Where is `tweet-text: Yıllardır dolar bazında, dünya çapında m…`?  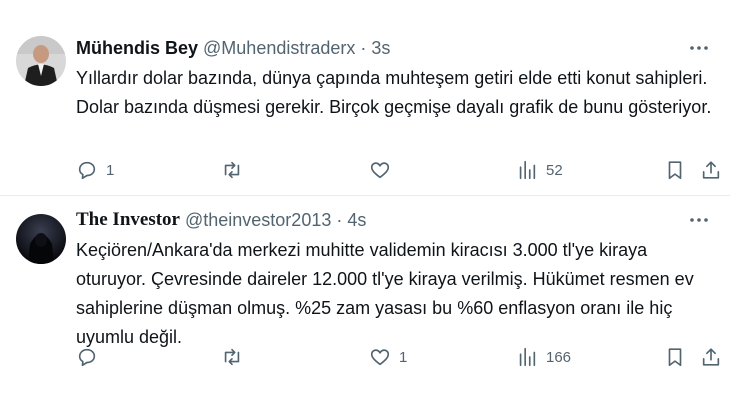
tweet-text: Yıllardır dolar bazında, dünya çapında m… is located at coordinates (394, 92).